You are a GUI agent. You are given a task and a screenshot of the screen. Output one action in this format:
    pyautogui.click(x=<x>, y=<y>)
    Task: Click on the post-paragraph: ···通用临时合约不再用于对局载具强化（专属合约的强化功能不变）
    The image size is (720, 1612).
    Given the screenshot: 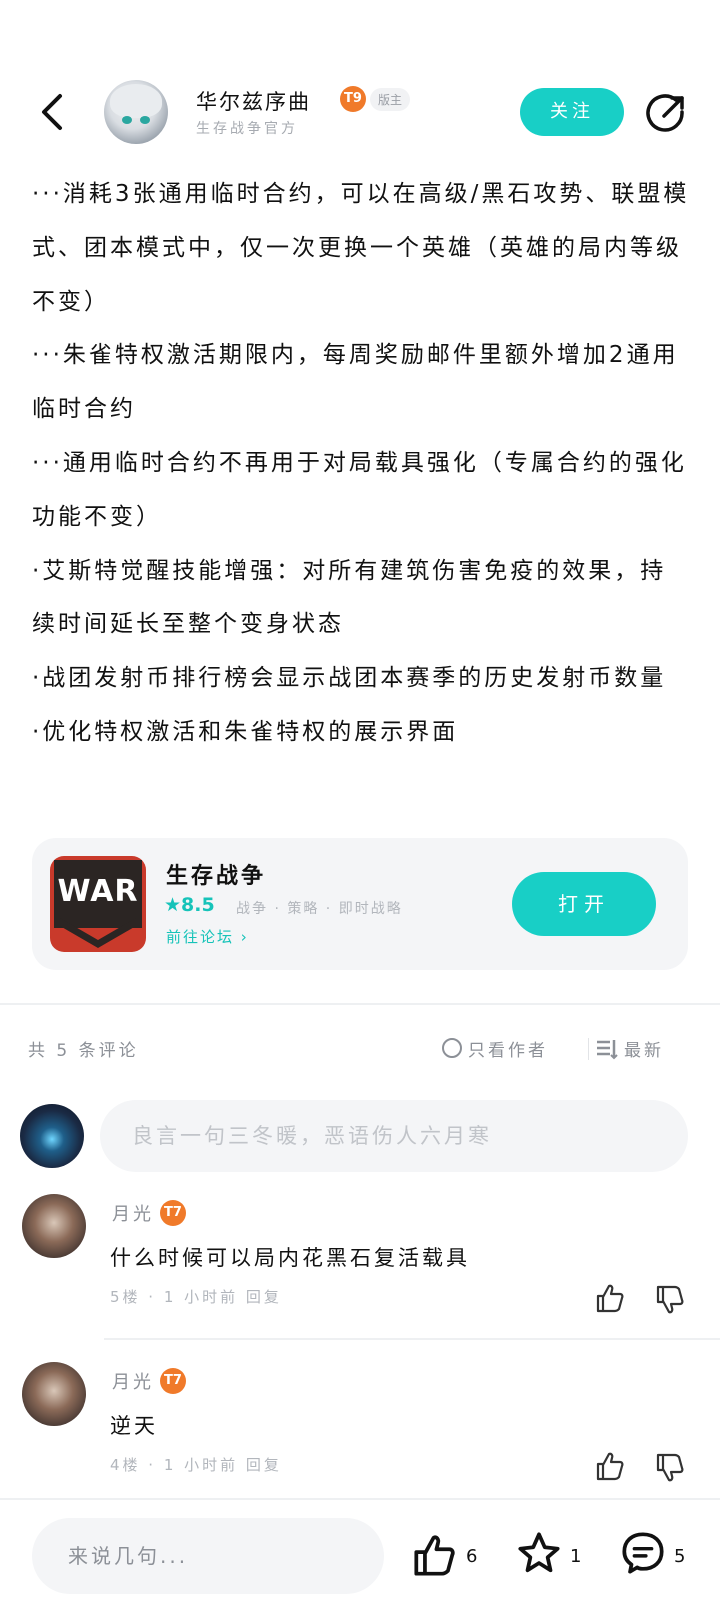 What is the action you would take?
    pyautogui.click(x=359, y=489)
    